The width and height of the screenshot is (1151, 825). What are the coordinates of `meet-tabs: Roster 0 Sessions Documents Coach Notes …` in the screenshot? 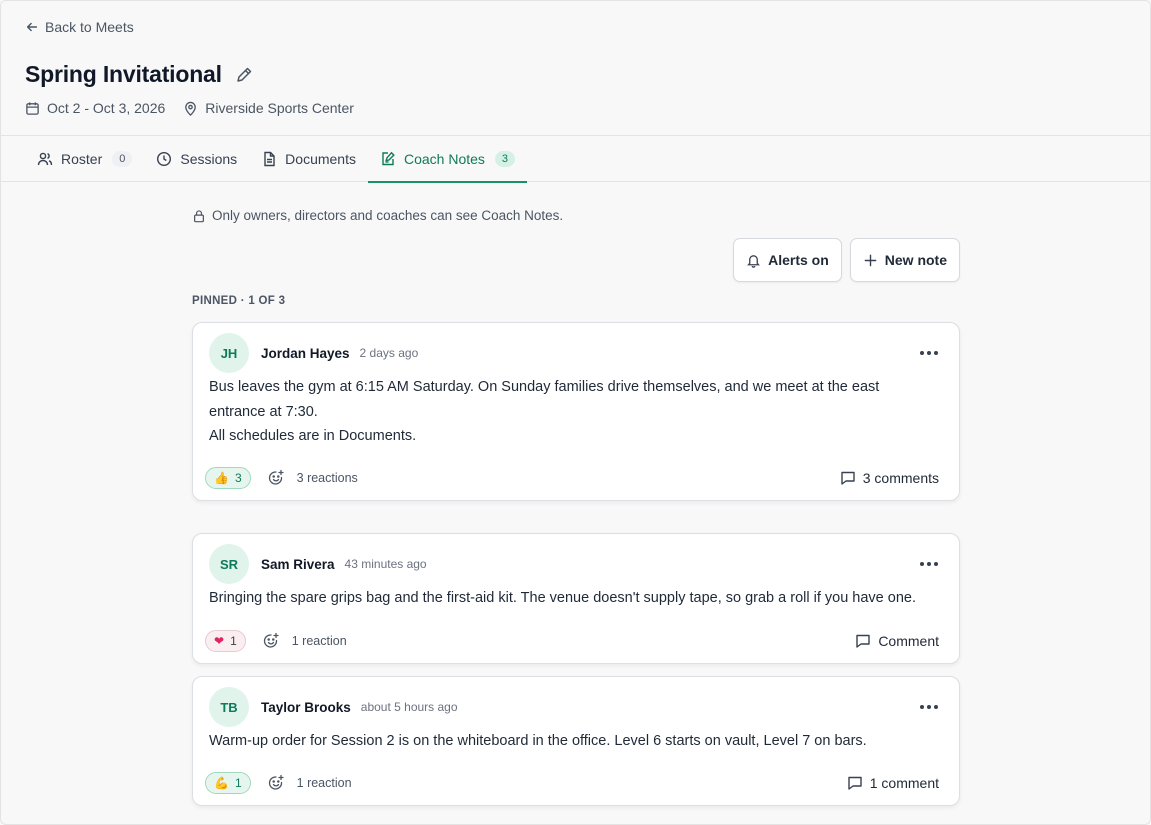 It's located at (575, 159).